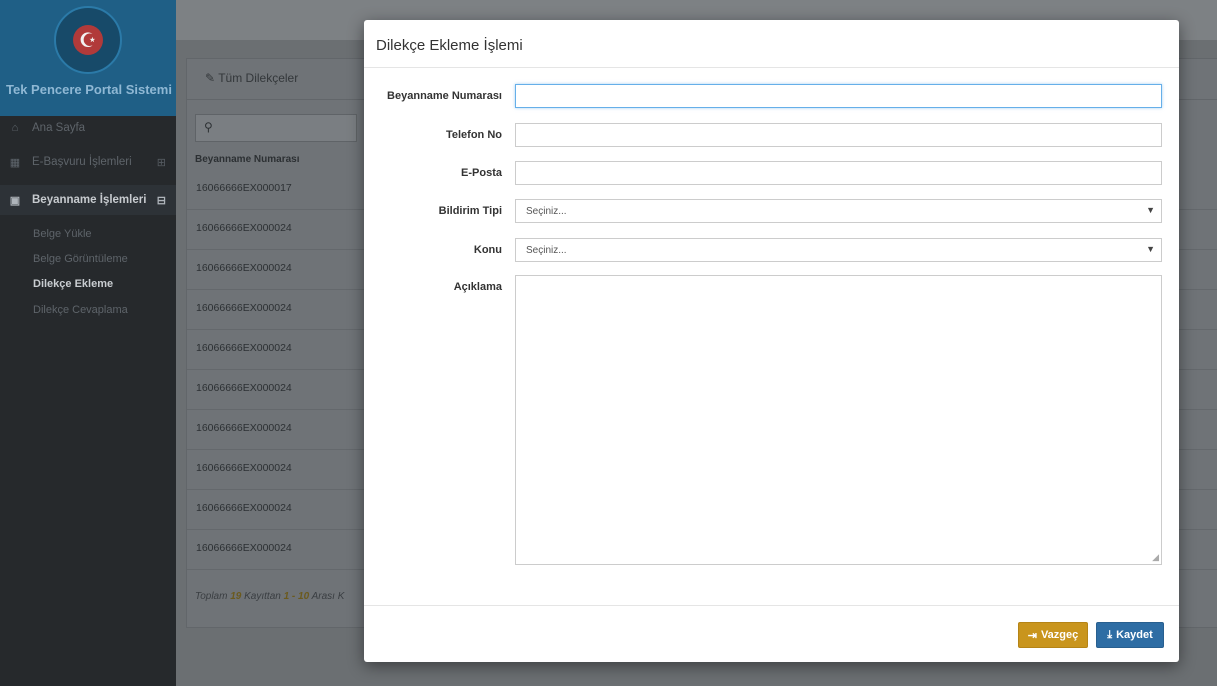 The image size is (1217, 686). I want to click on sidebar-item-beyanname: ▣ Beyanname İşlemleri ⊟, so click(88, 200).